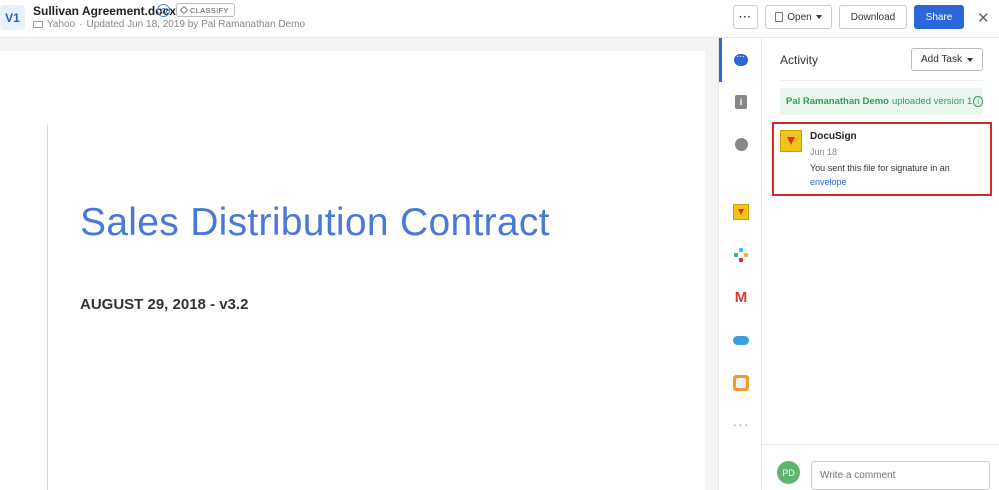 The height and width of the screenshot is (490, 999). I want to click on document-date: AUGUST 29, 2018 - v3.2, so click(164, 304).